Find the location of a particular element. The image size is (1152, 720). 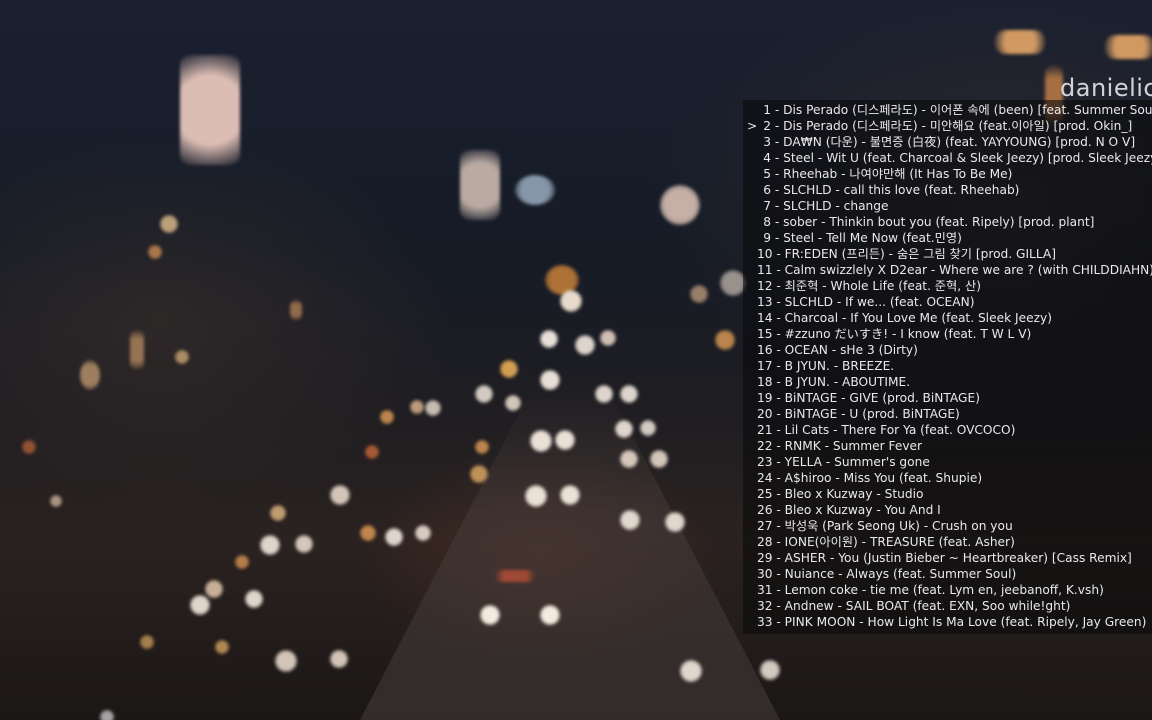

track-title: - RNMK - Summer Fever is located at coordinates (847, 446).